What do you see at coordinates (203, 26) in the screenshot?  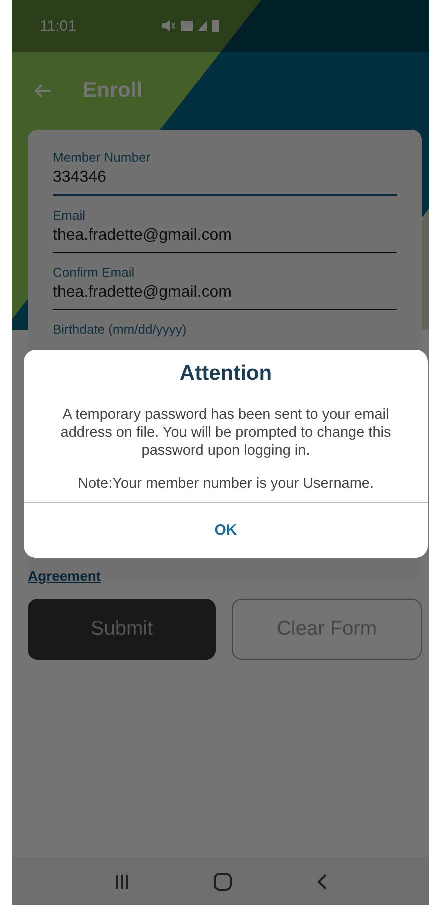 I see `signal-icon` at bounding box center [203, 26].